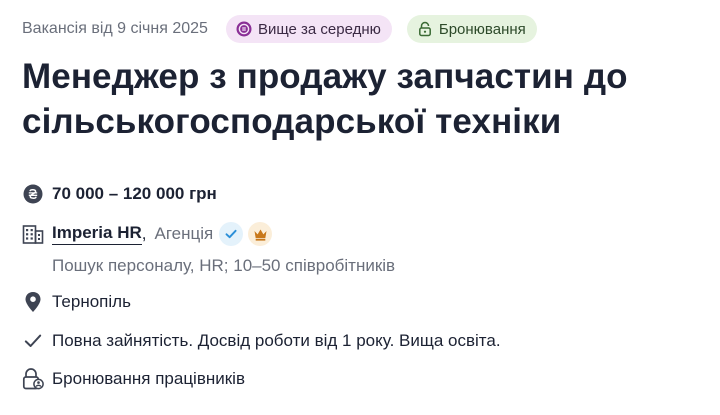 The width and height of the screenshot is (720, 415). I want to click on hryvnia-icon, so click(33, 194).